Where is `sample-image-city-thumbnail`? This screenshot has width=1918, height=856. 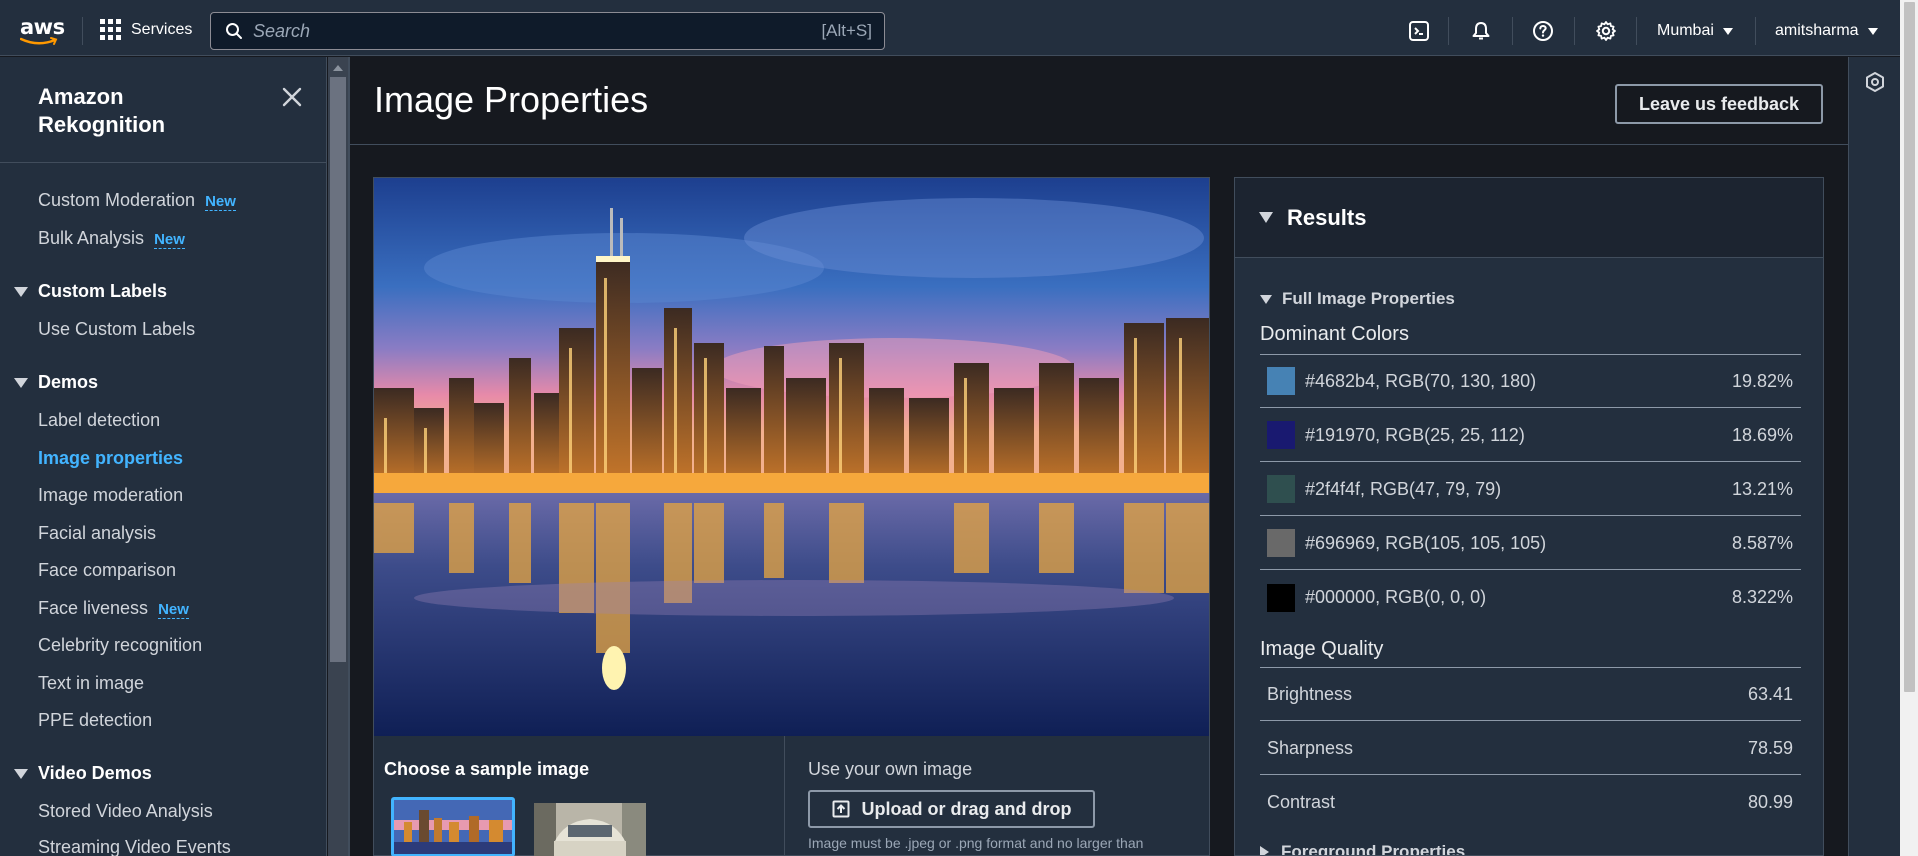
sample-image-city-thumbnail is located at coordinates (453, 826).